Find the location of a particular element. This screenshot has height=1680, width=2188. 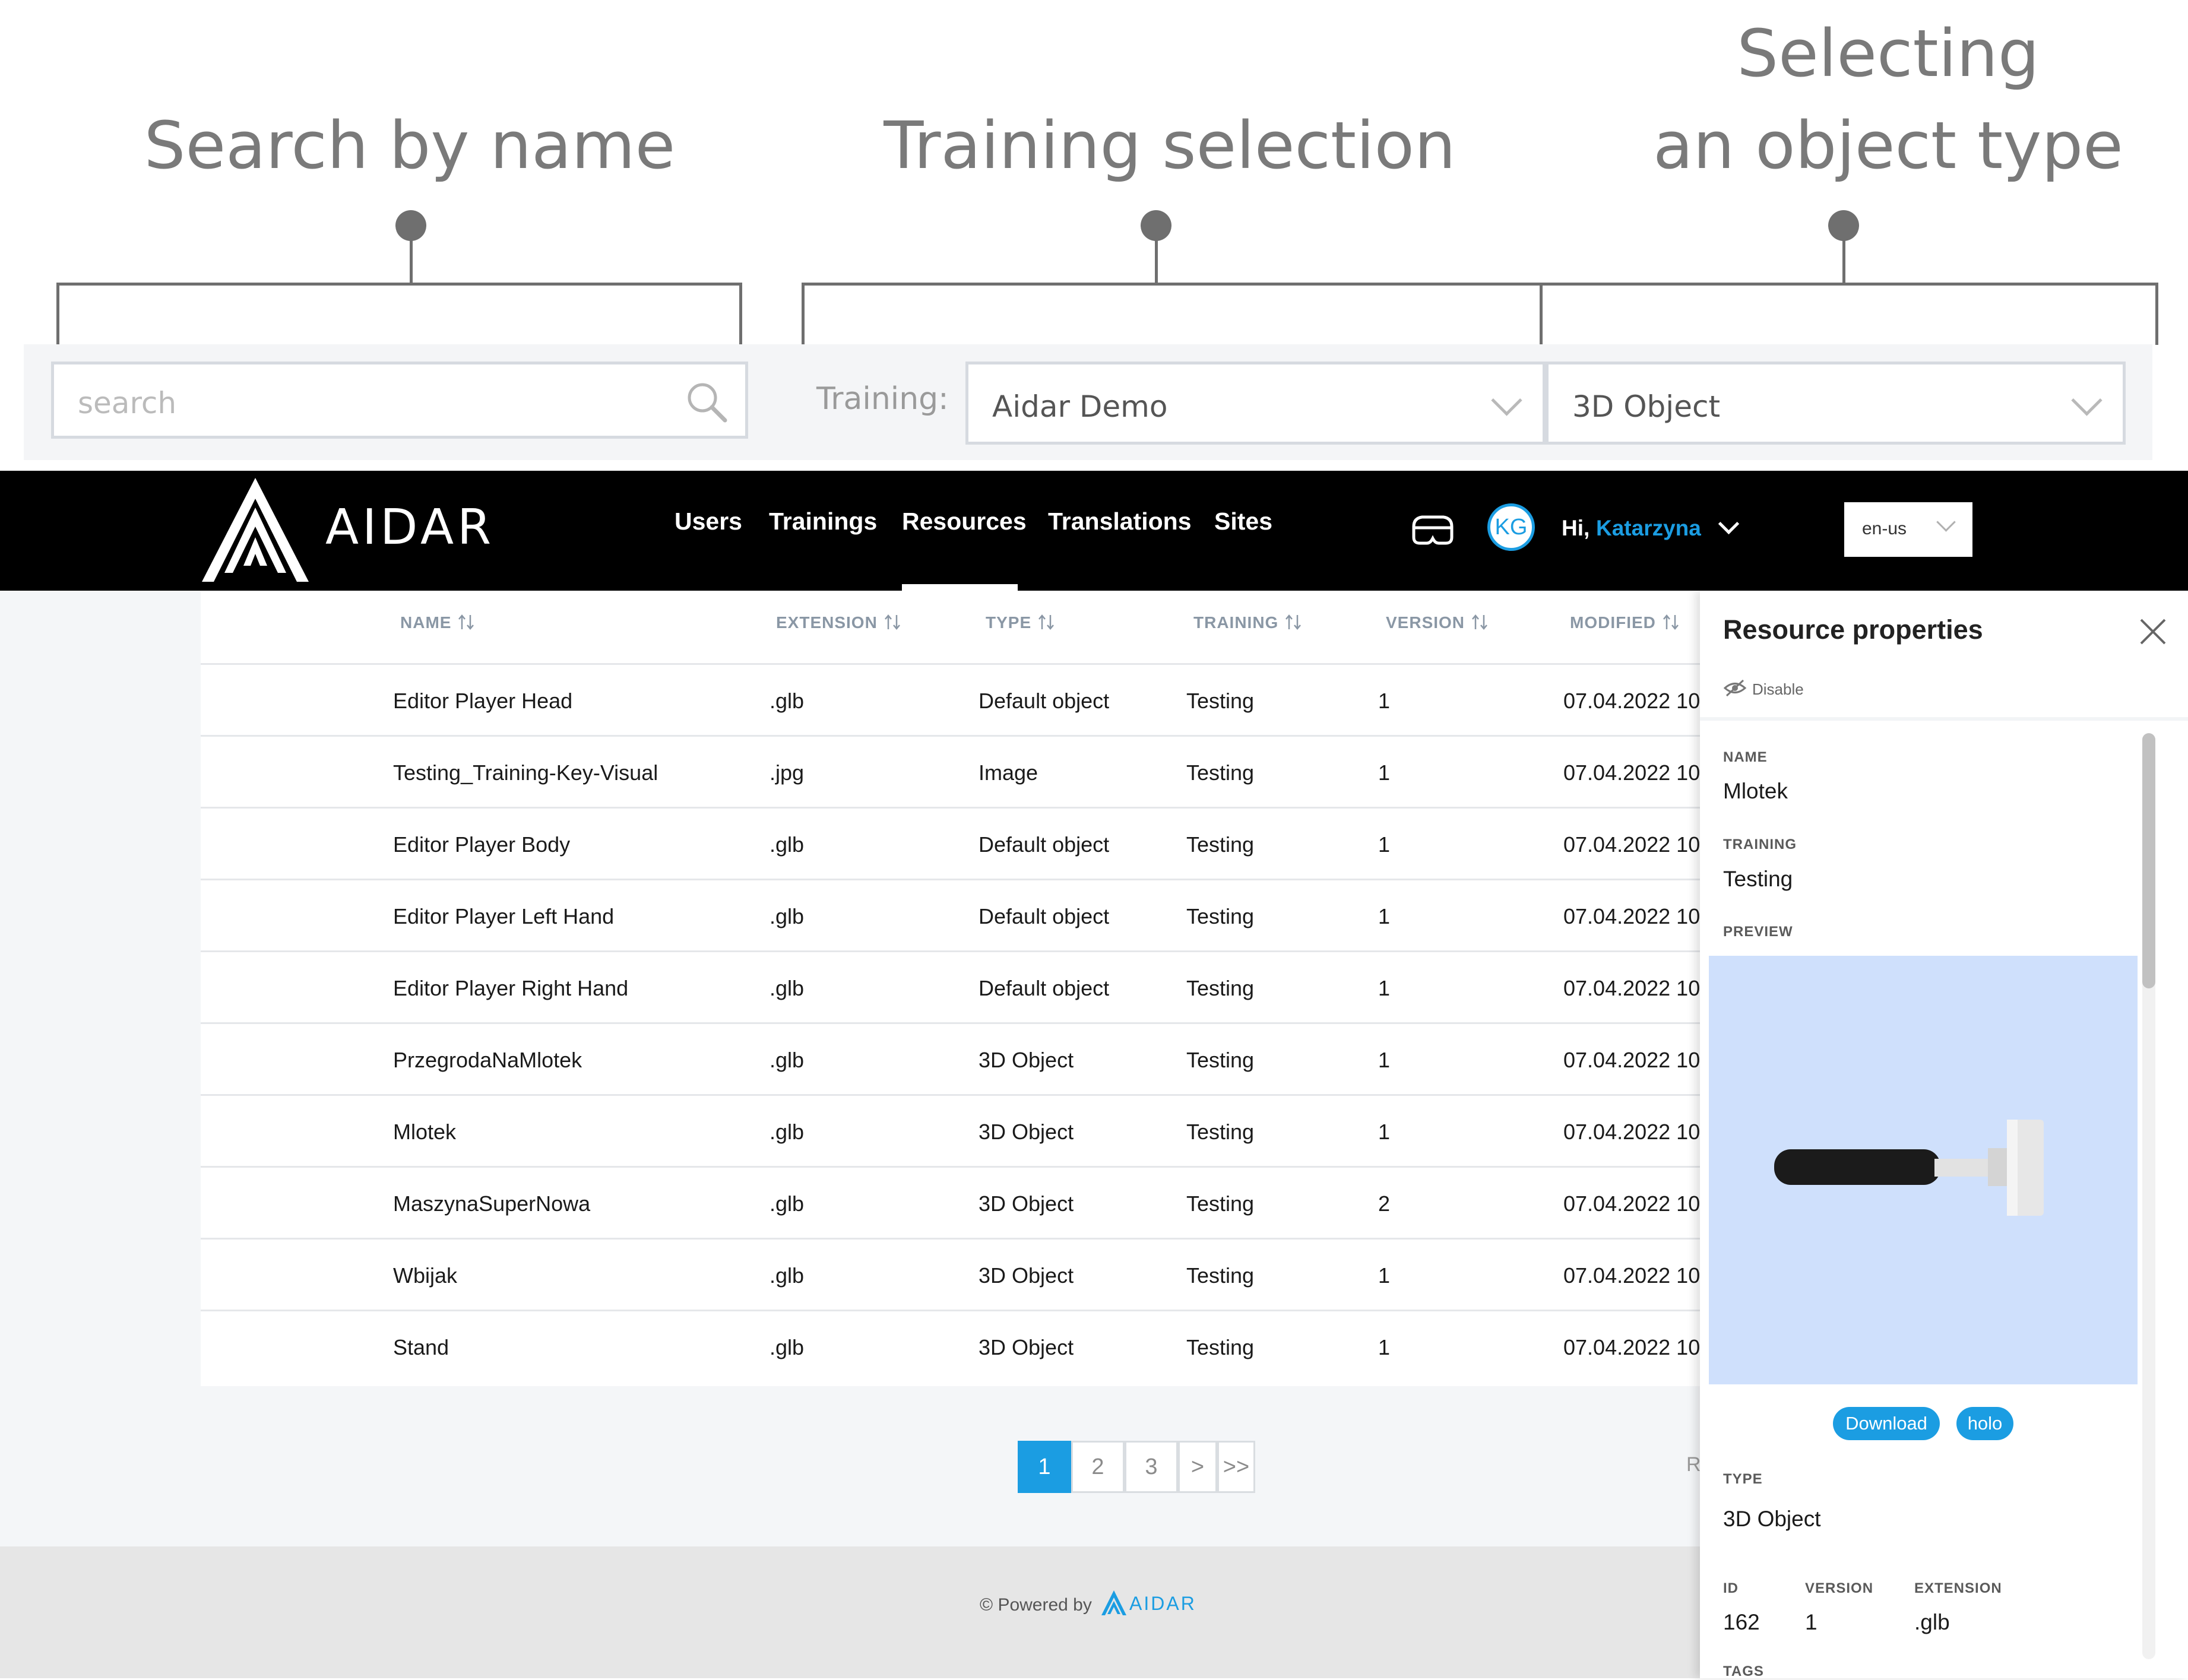

search-input: search is located at coordinates (399, 400).